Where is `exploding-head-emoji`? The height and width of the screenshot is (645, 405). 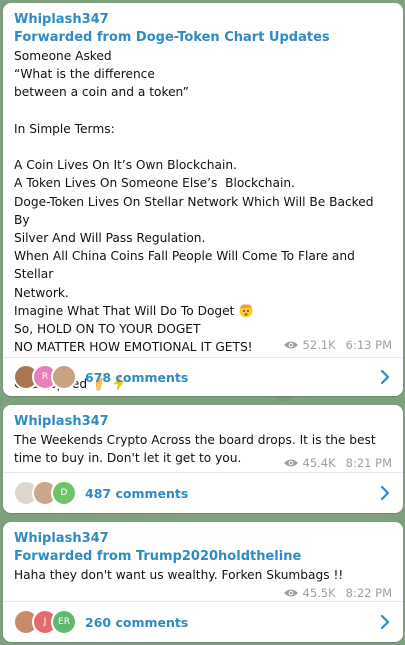 exploding-head-emoji is located at coordinates (246, 311).